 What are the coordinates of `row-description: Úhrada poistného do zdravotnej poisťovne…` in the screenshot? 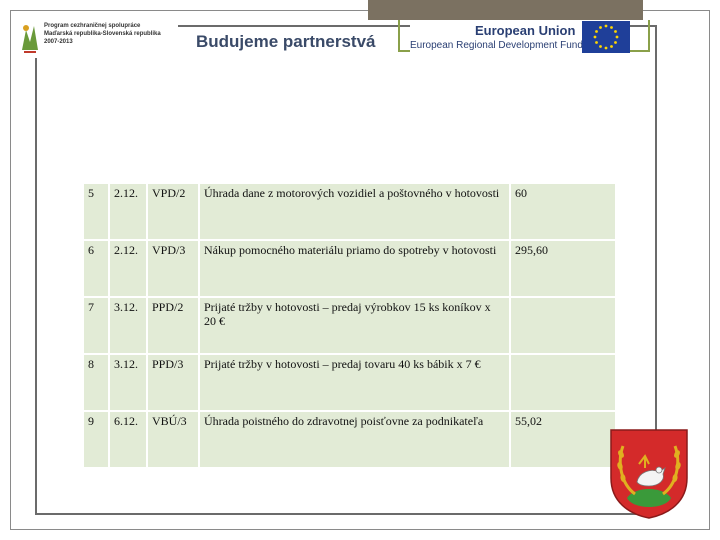 It's located at (354, 439).